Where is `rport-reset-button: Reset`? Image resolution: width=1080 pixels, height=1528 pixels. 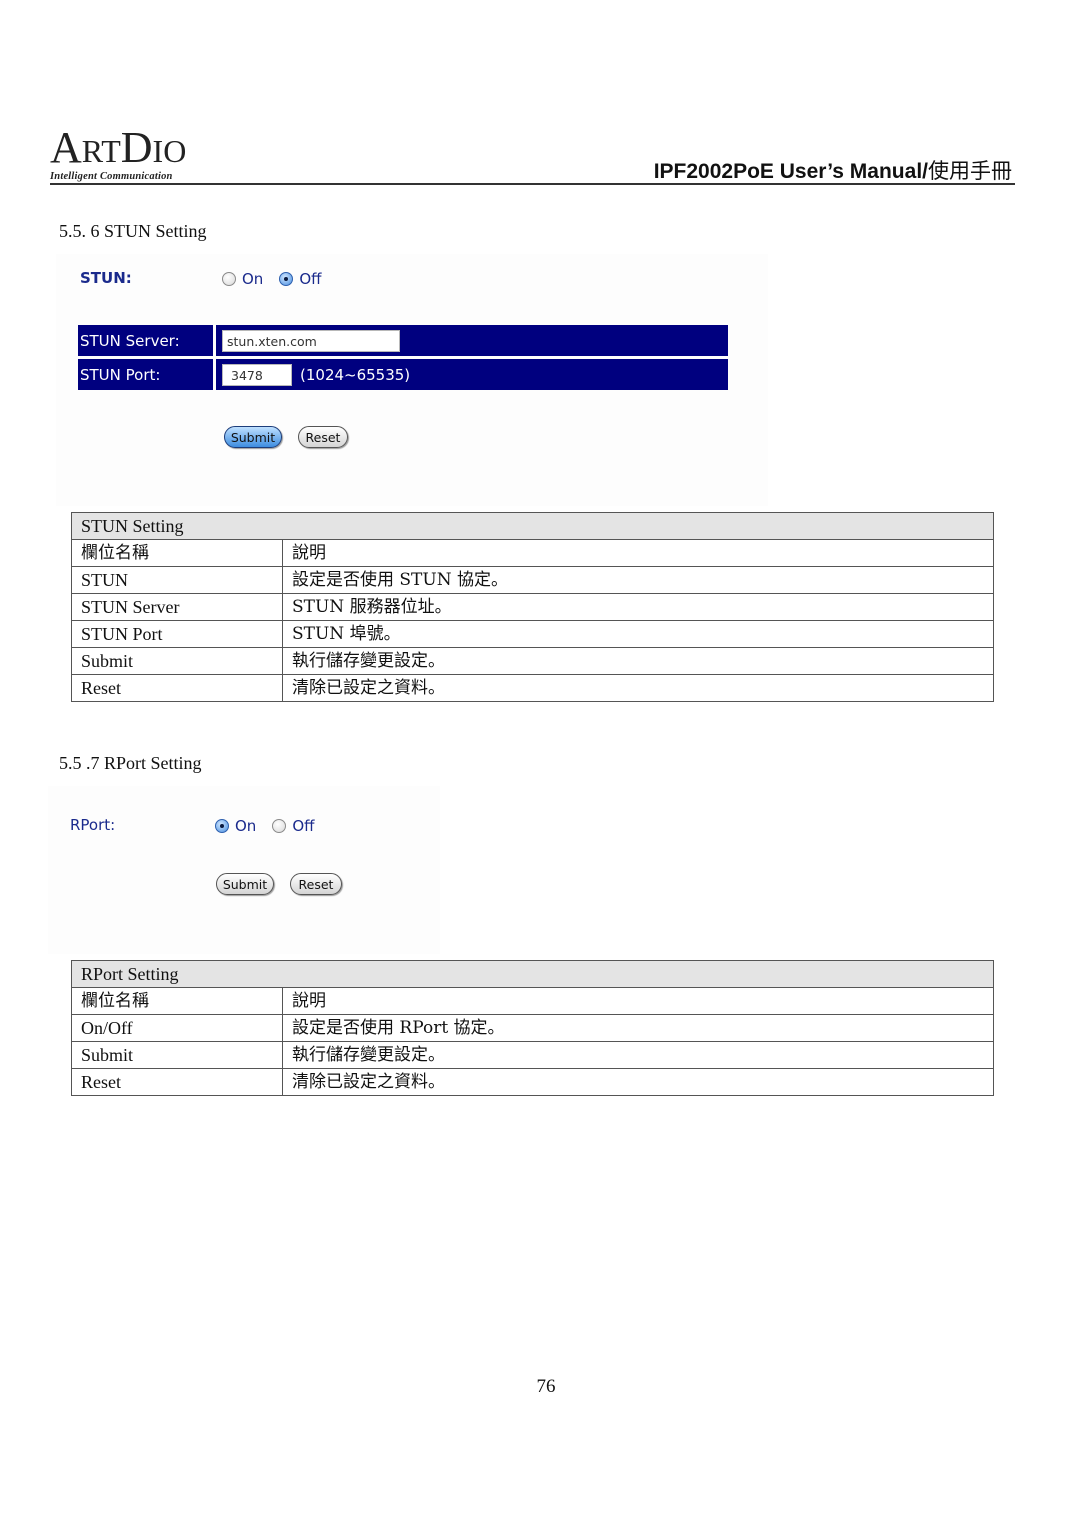
rport-reset-button: Reset is located at coordinates (316, 884).